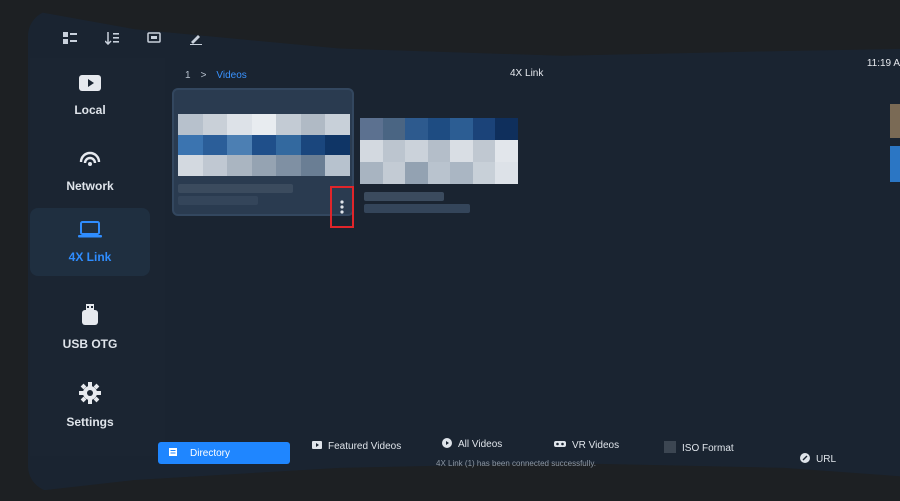 The height and width of the screenshot is (501, 900). I want to click on sort-icon, so click(112, 38).